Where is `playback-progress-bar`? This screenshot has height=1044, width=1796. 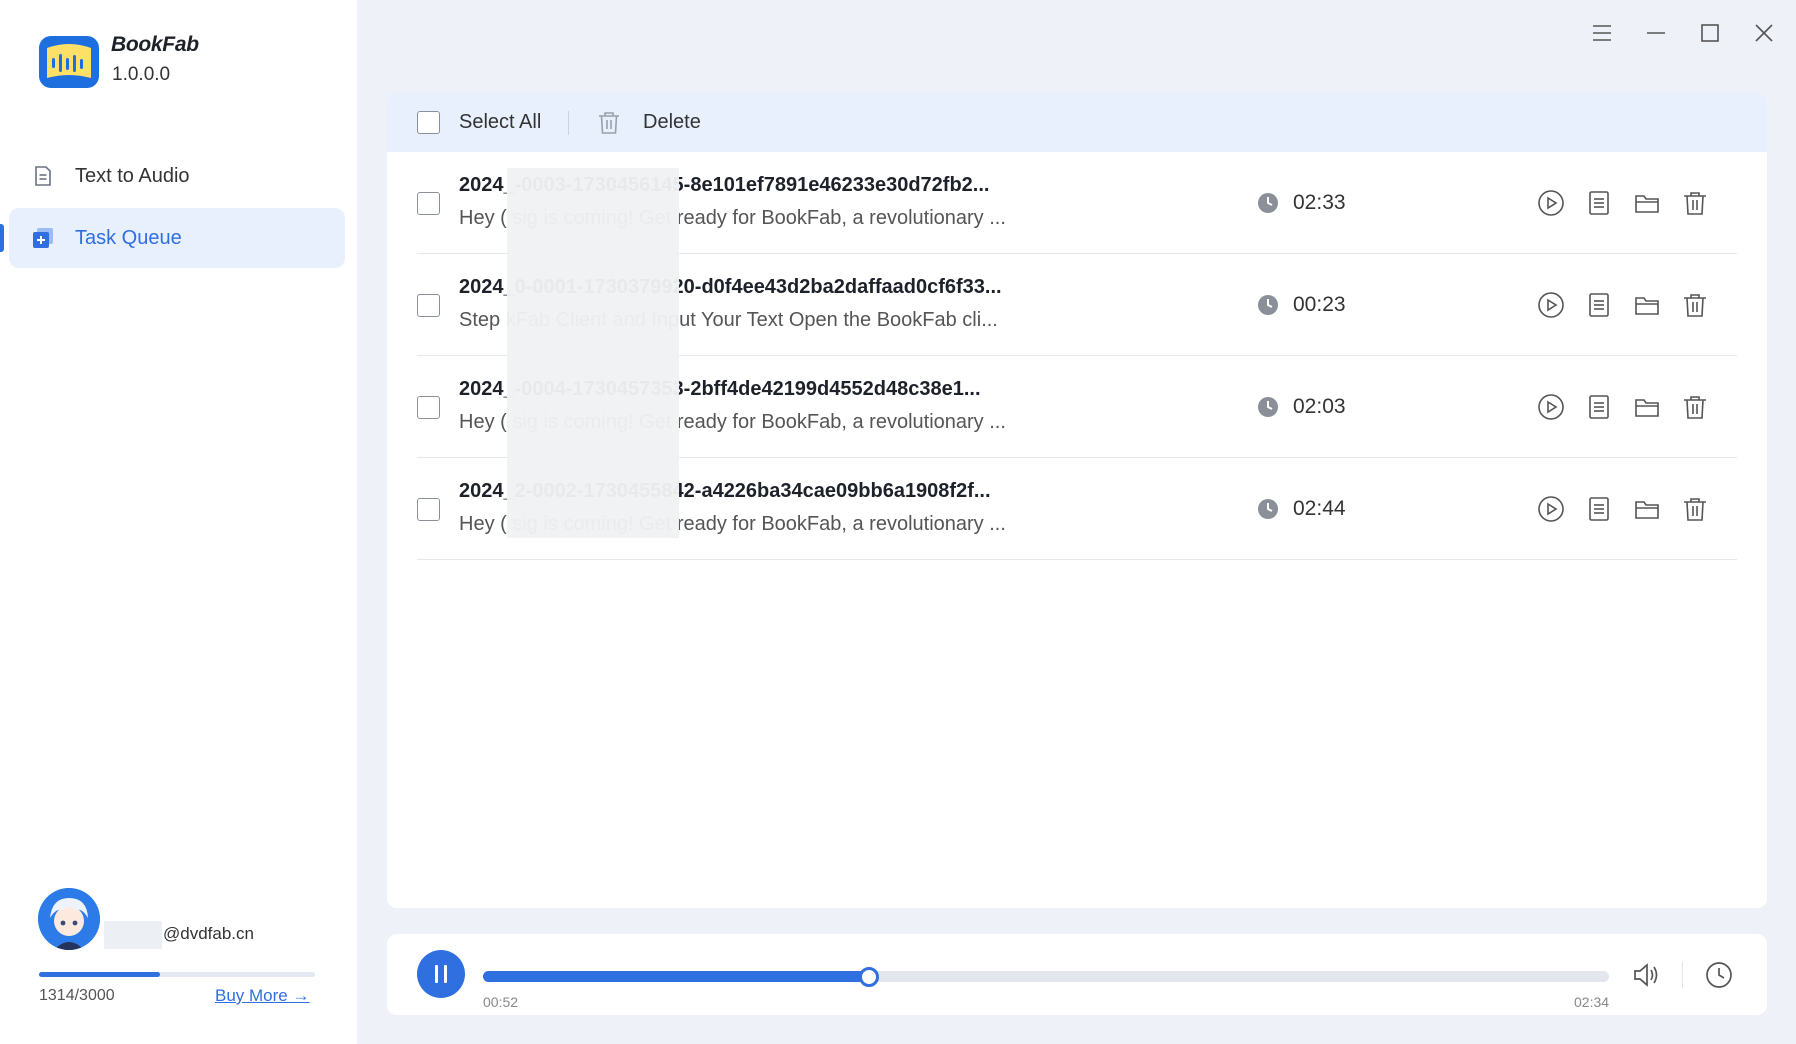
playback-progress-bar is located at coordinates (1046, 977).